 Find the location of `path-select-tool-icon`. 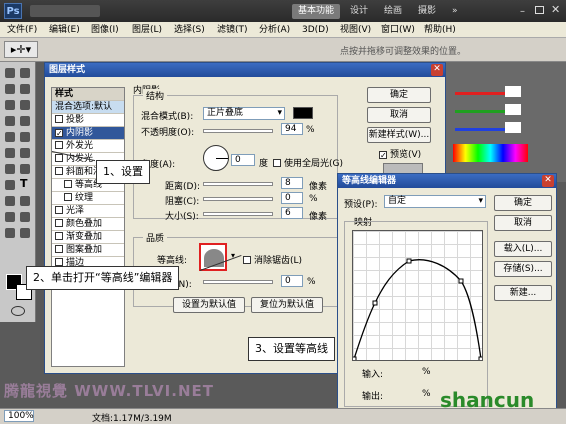

path-select-tool-icon is located at coordinates (10, 201).